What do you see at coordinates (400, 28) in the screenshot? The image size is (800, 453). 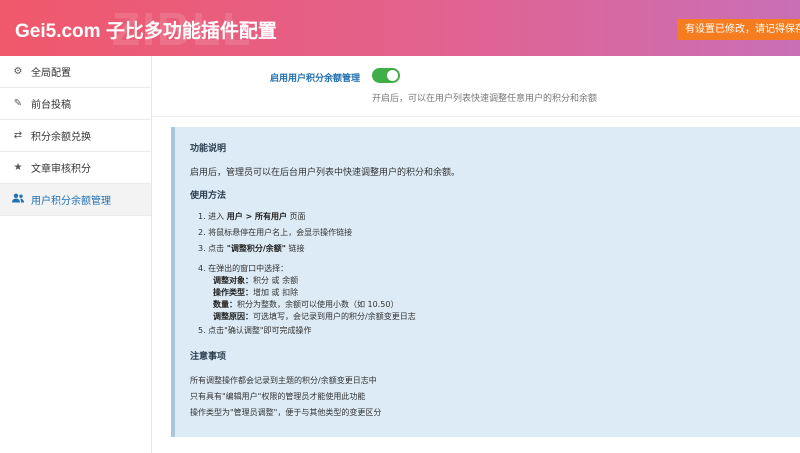 I see `header-bar: ZIBLL Gei5.com 子比多功能插件配置 有设置已修改，请记得保存！` at bounding box center [400, 28].